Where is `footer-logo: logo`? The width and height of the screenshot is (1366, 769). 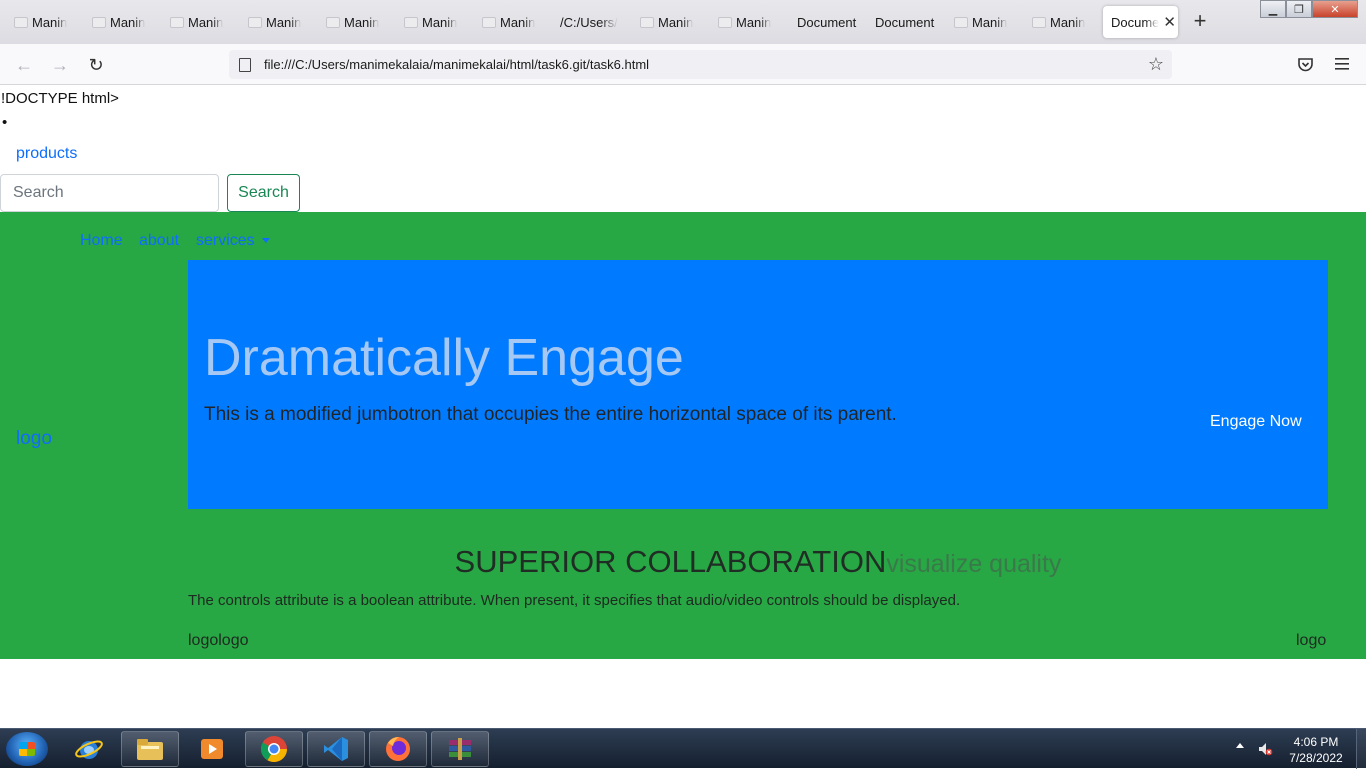 footer-logo: logo is located at coordinates (1311, 640).